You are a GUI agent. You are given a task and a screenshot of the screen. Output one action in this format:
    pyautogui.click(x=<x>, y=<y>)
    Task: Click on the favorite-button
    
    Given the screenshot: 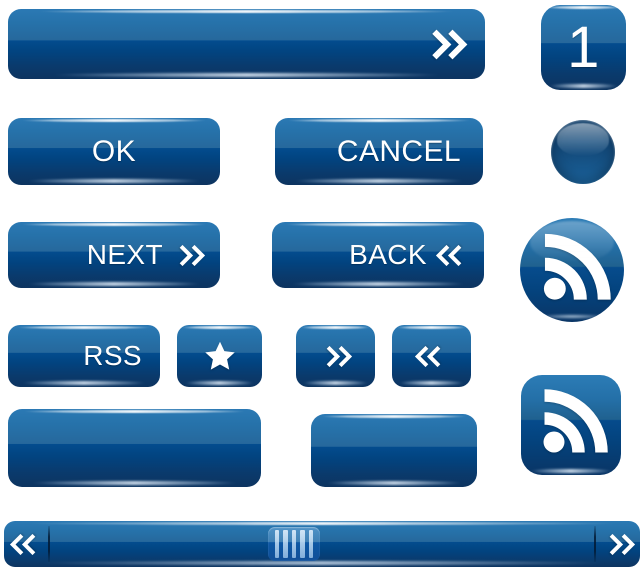 What is the action you would take?
    pyautogui.click(x=219, y=356)
    